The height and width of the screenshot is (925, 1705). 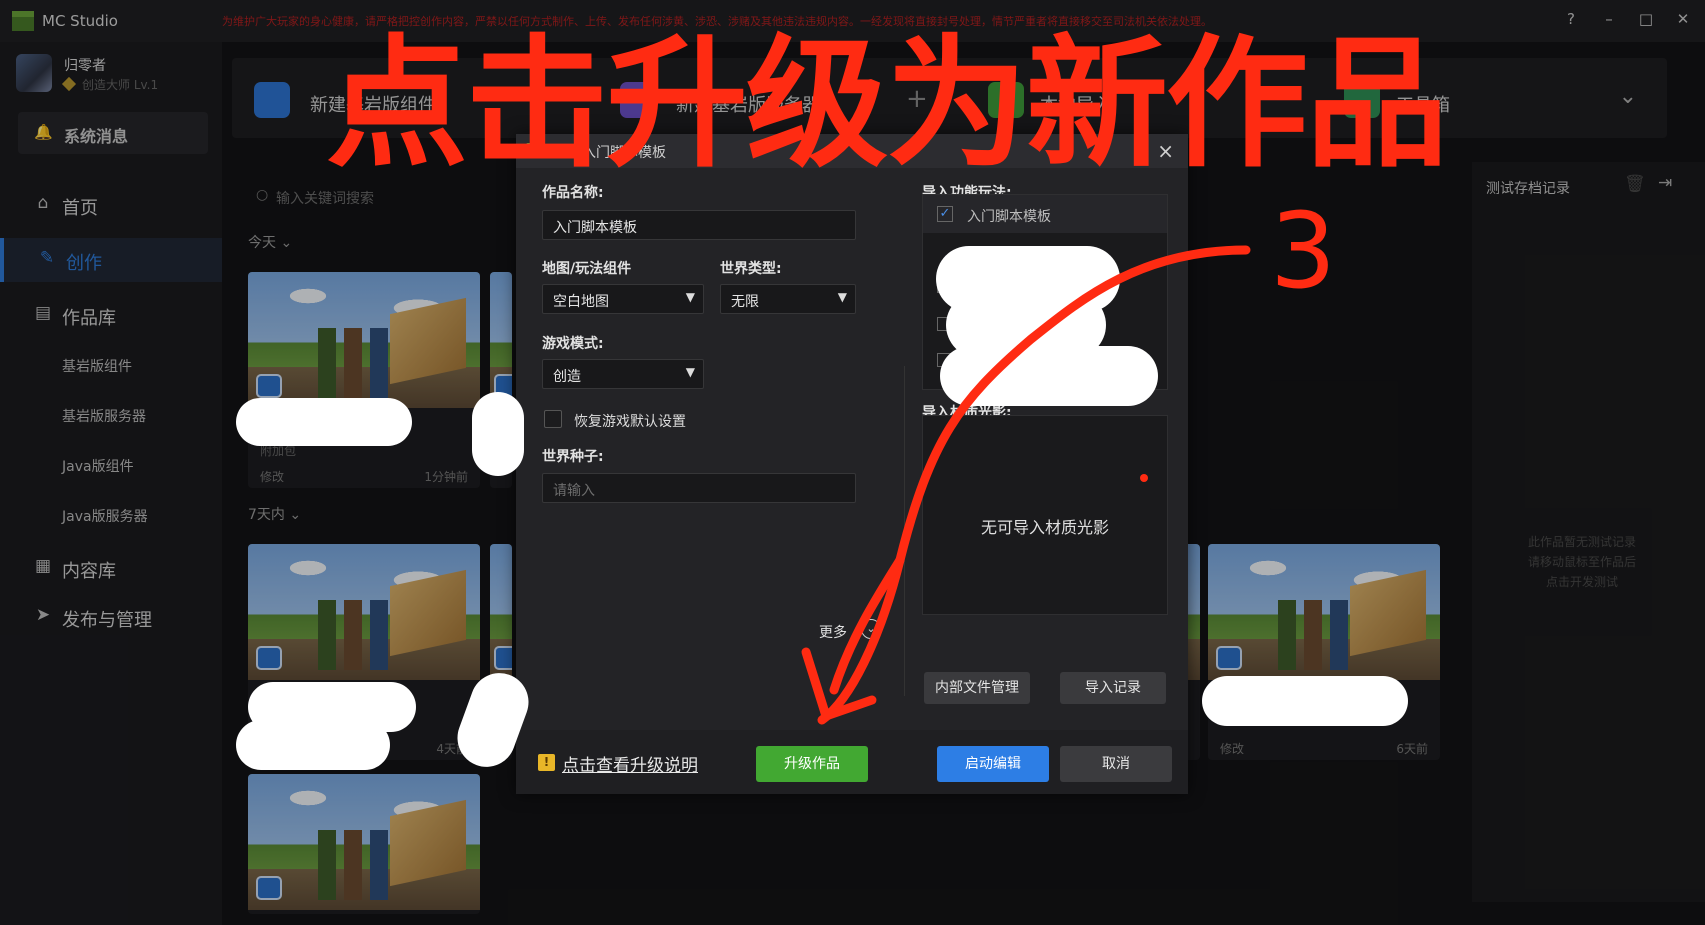 I want to click on warning-icon: !, so click(x=546, y=762).